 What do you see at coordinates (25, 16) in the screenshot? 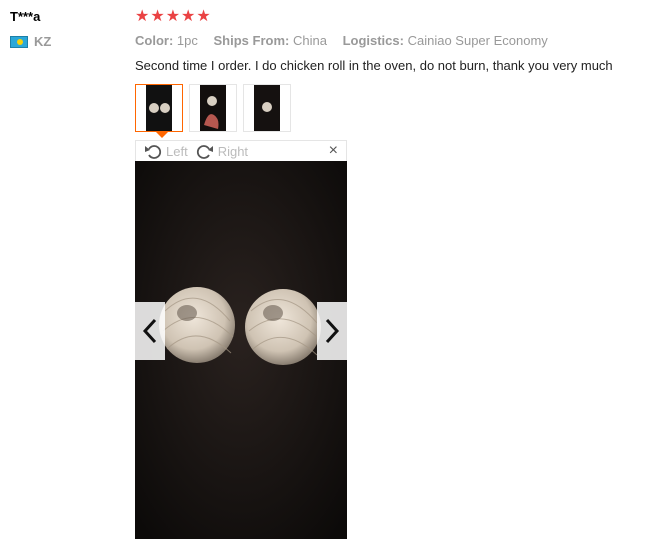
I see `user-name: T***a` at bounding box center [25, 16].